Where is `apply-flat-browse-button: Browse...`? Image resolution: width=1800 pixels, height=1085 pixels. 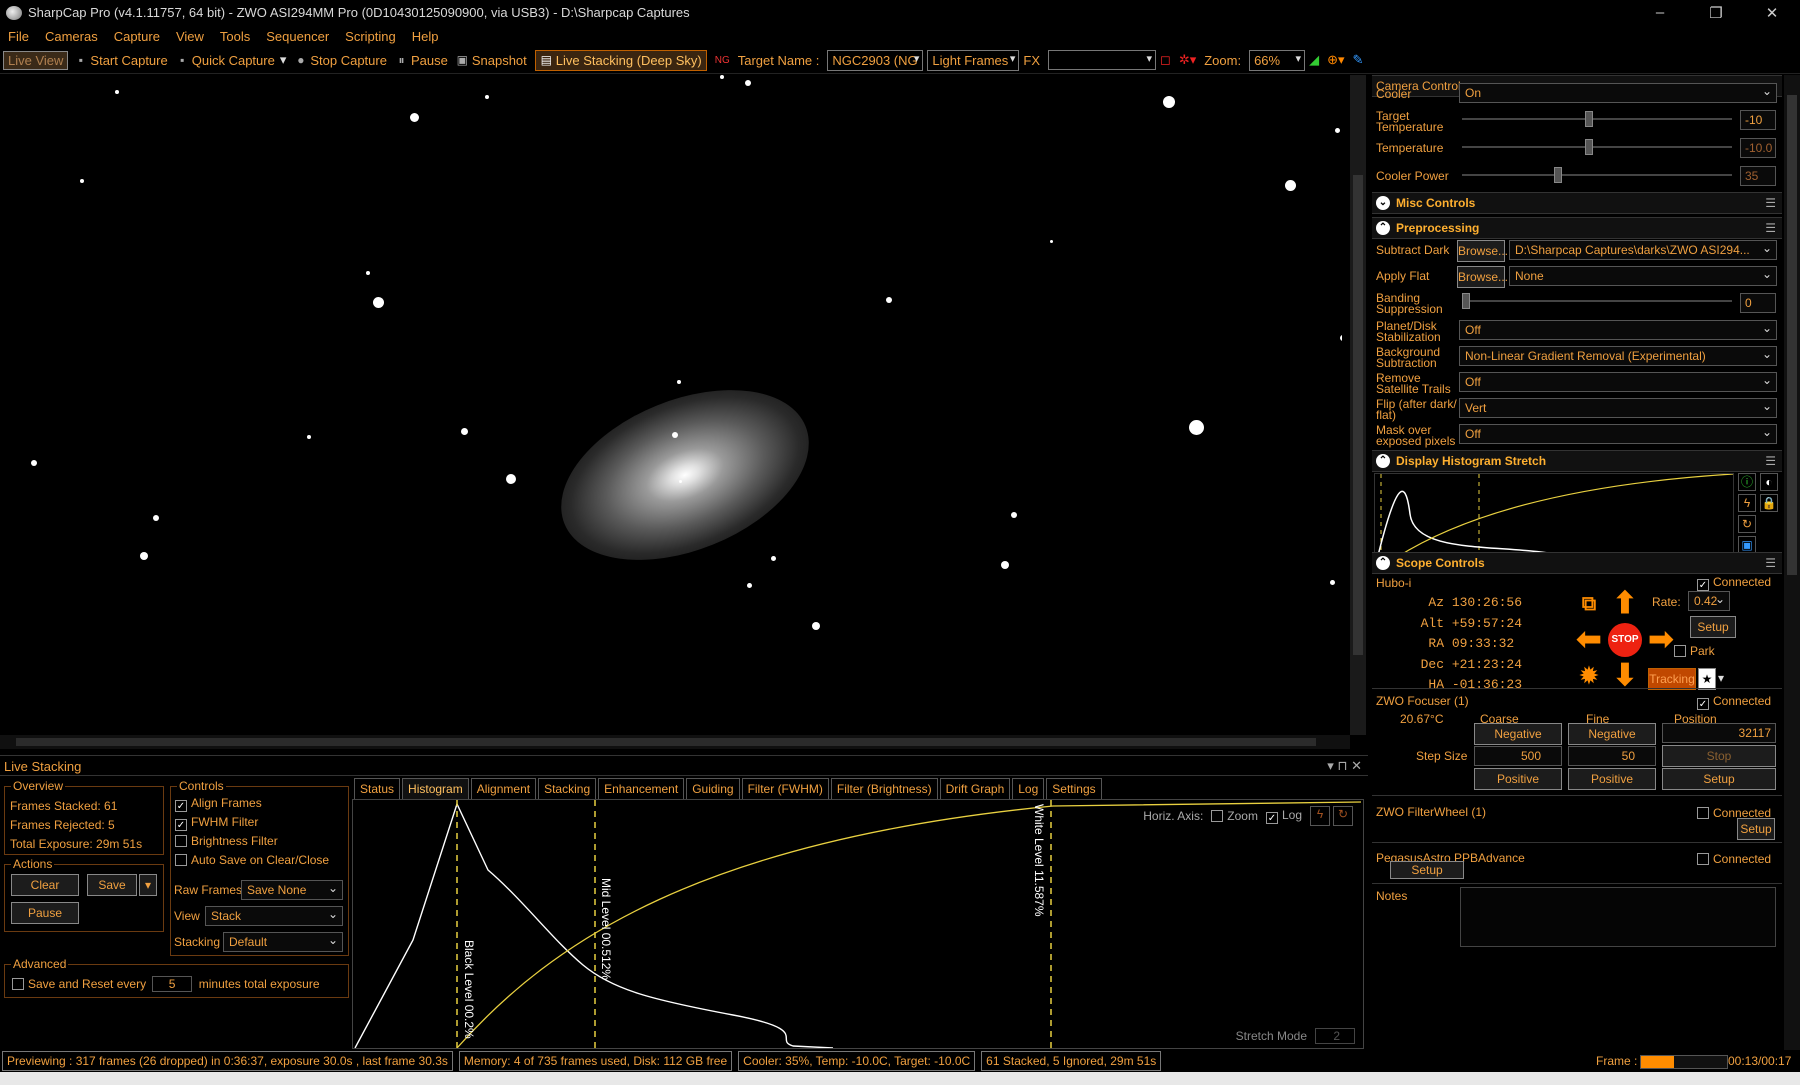
apply-flat-browse-button: Browse... is located at coordinates (1482, 277).